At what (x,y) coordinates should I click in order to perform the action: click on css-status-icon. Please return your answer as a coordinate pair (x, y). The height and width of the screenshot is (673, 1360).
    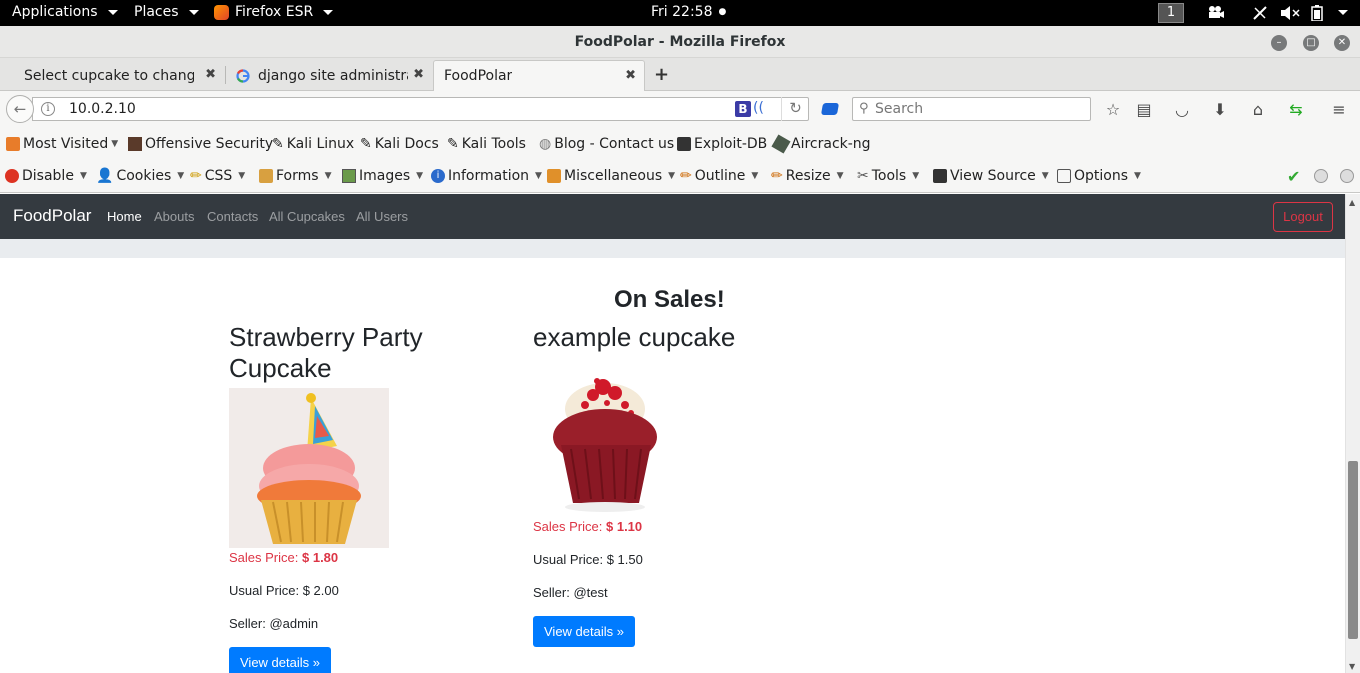
    Looking at the image, I should click on (1321, 176).